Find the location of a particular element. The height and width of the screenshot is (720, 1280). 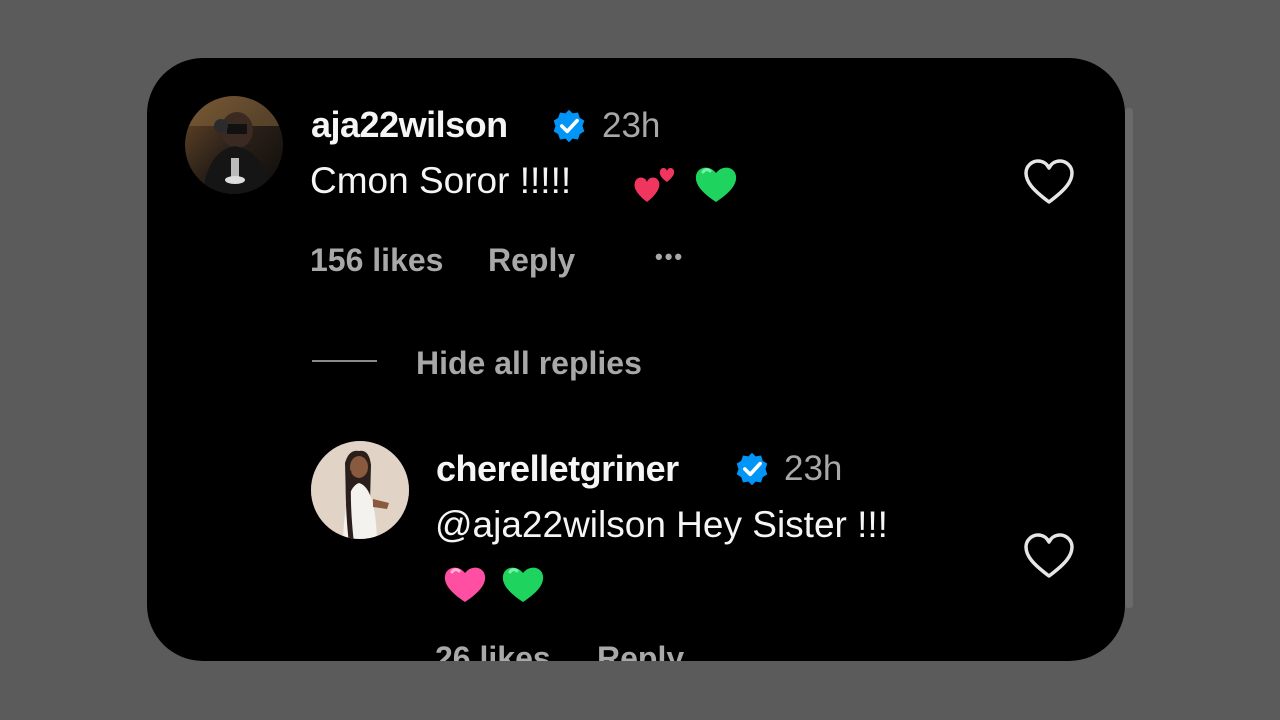

pink-heart-icon is located at coordinates (465, 584).